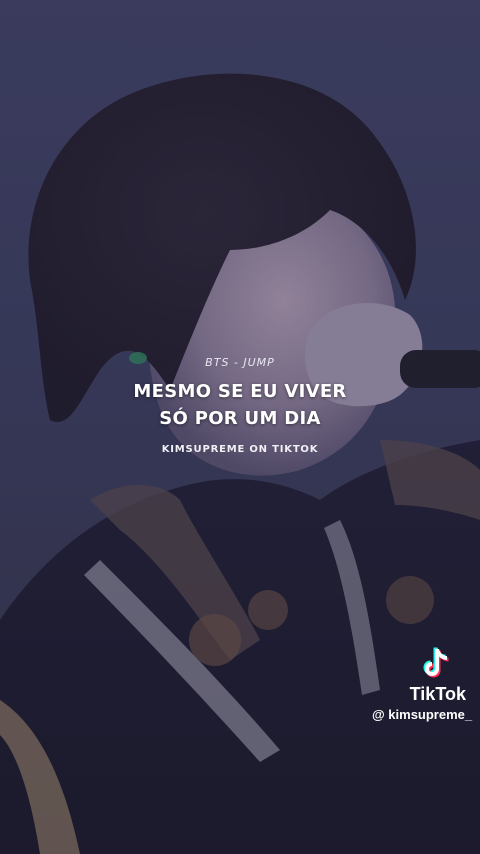 Image resolution: width=480 pixels, height=854 pixels. I want to click on tiktok-brand-label: TikTok, so click(437, 694).